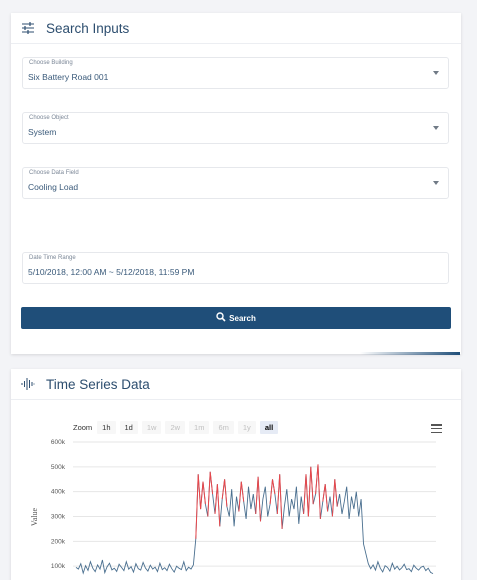 This screenshot has width=477, height=580. Describe the element at coordinates (410, 353) in the screenshot. I see `panel-divider` at that location.